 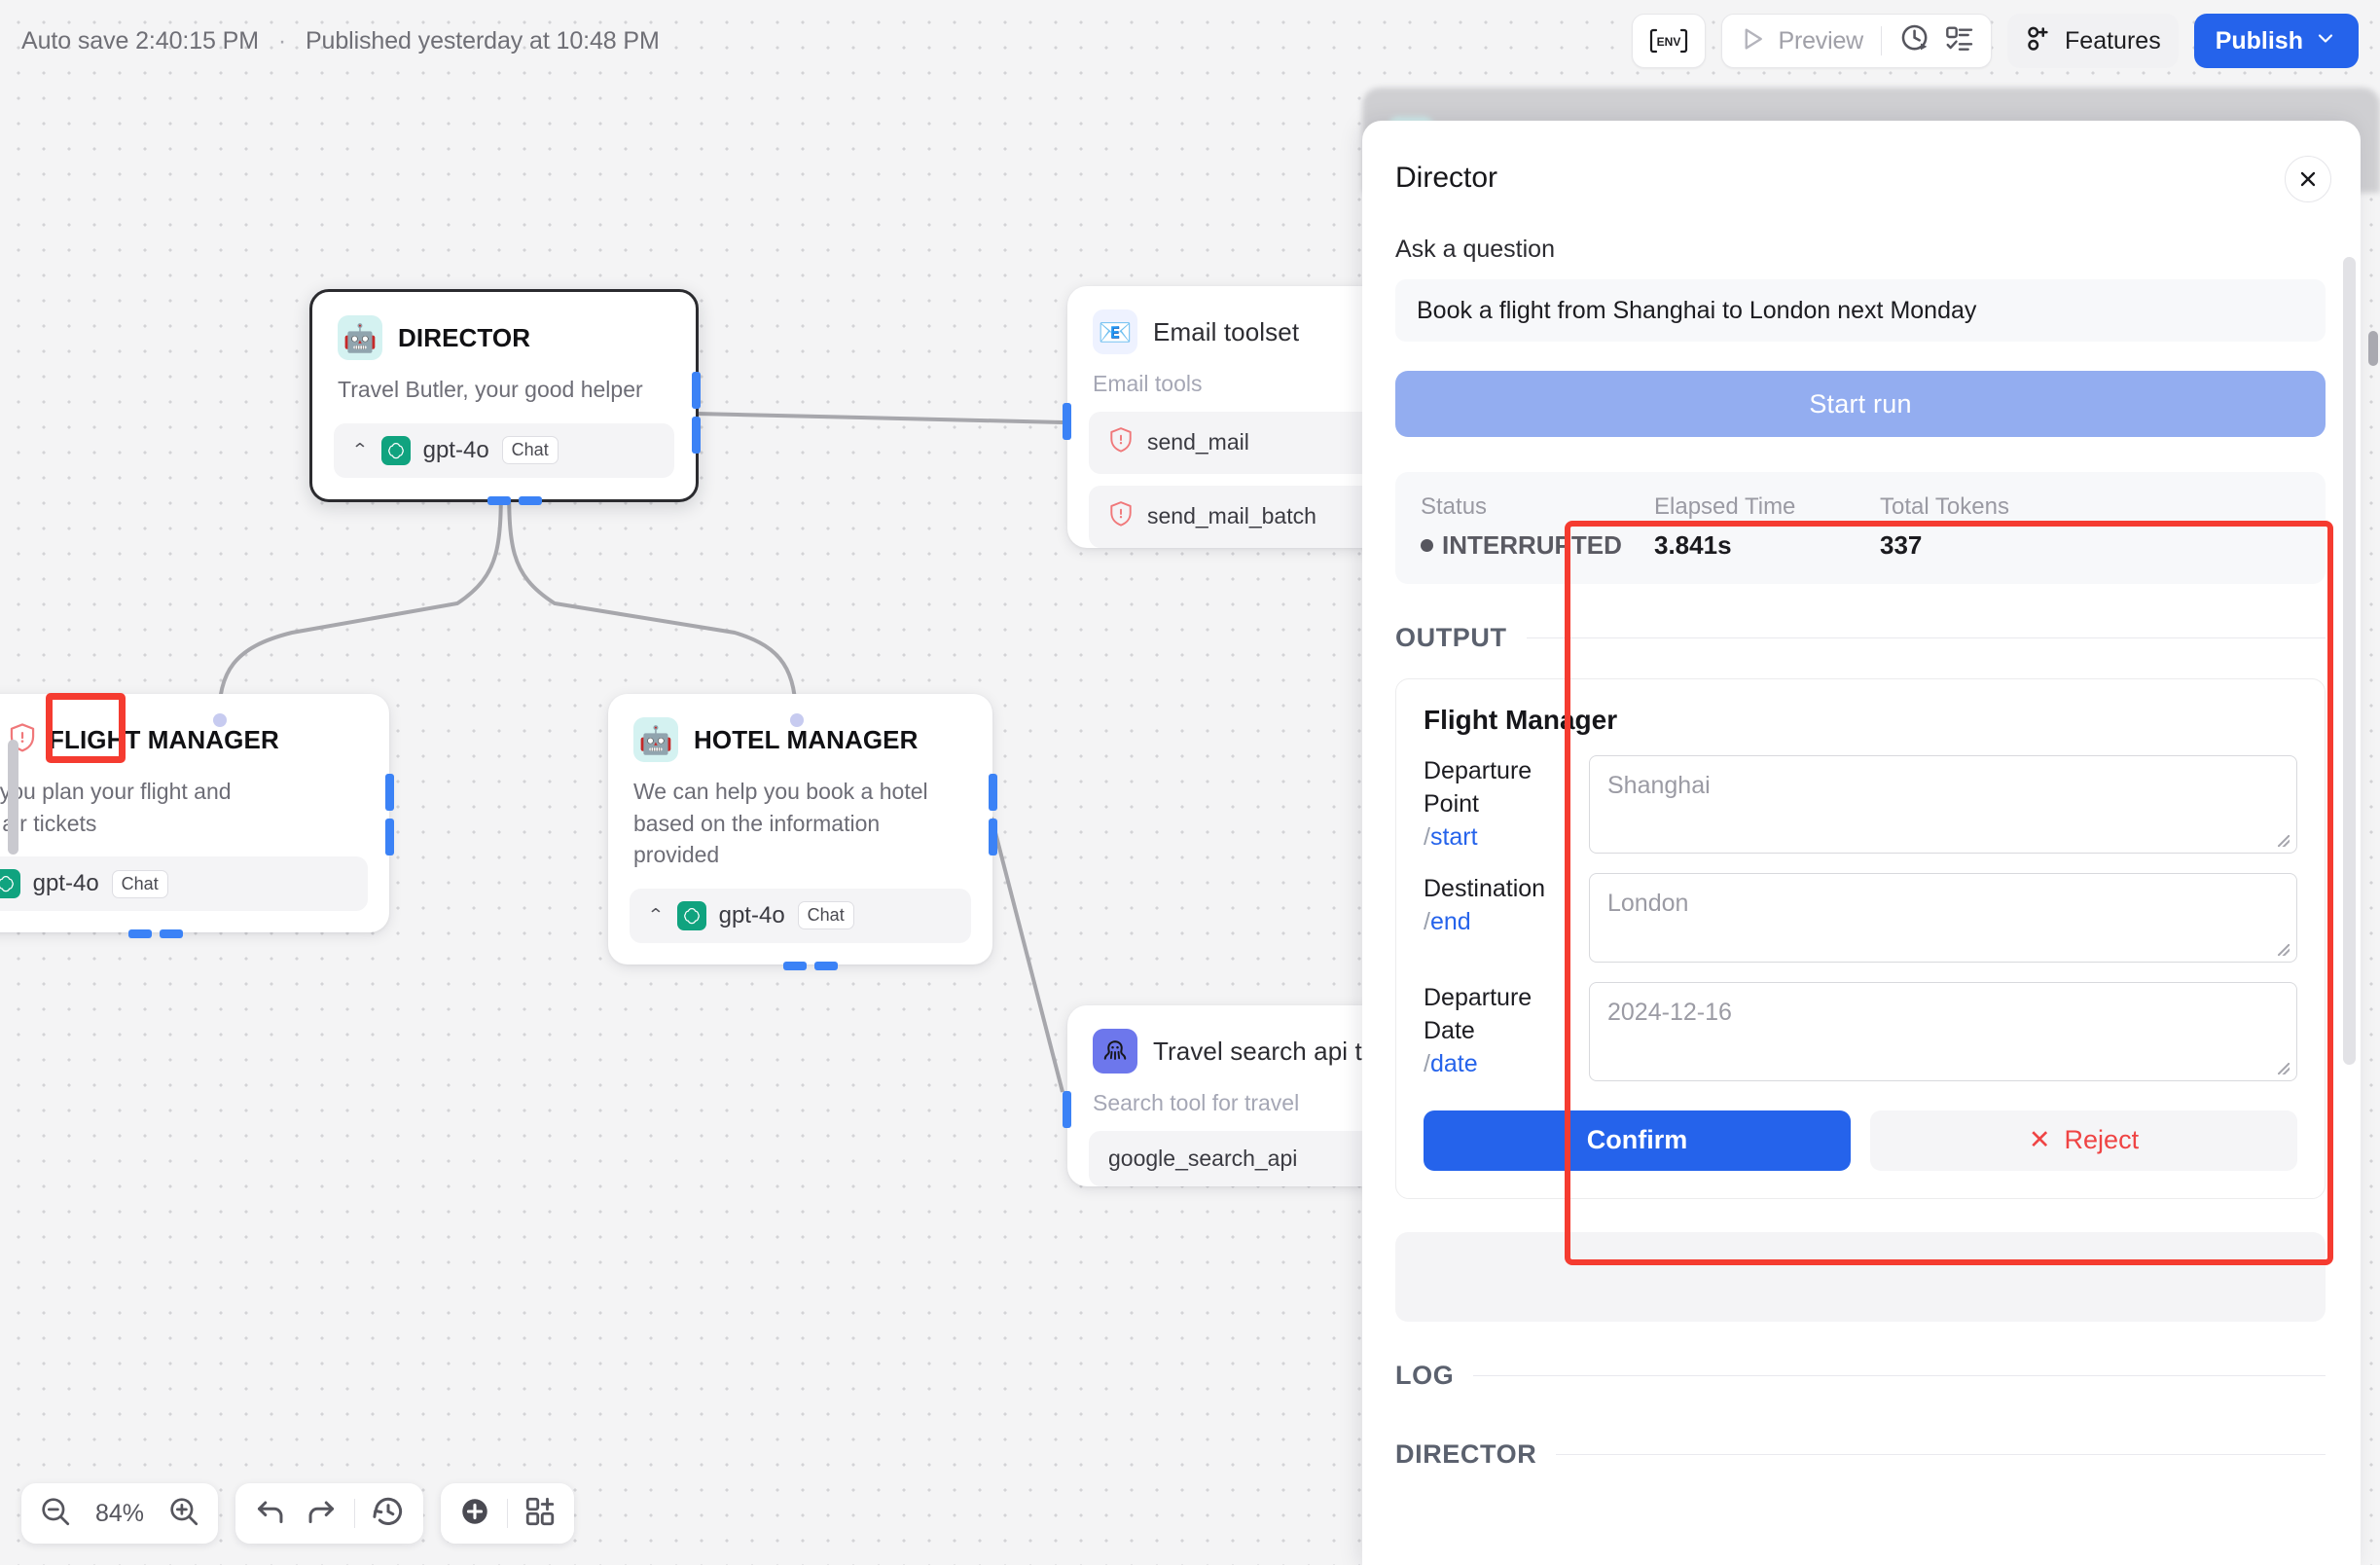 I want to click on publish-button: Publish, so click(x=2276, y=41).